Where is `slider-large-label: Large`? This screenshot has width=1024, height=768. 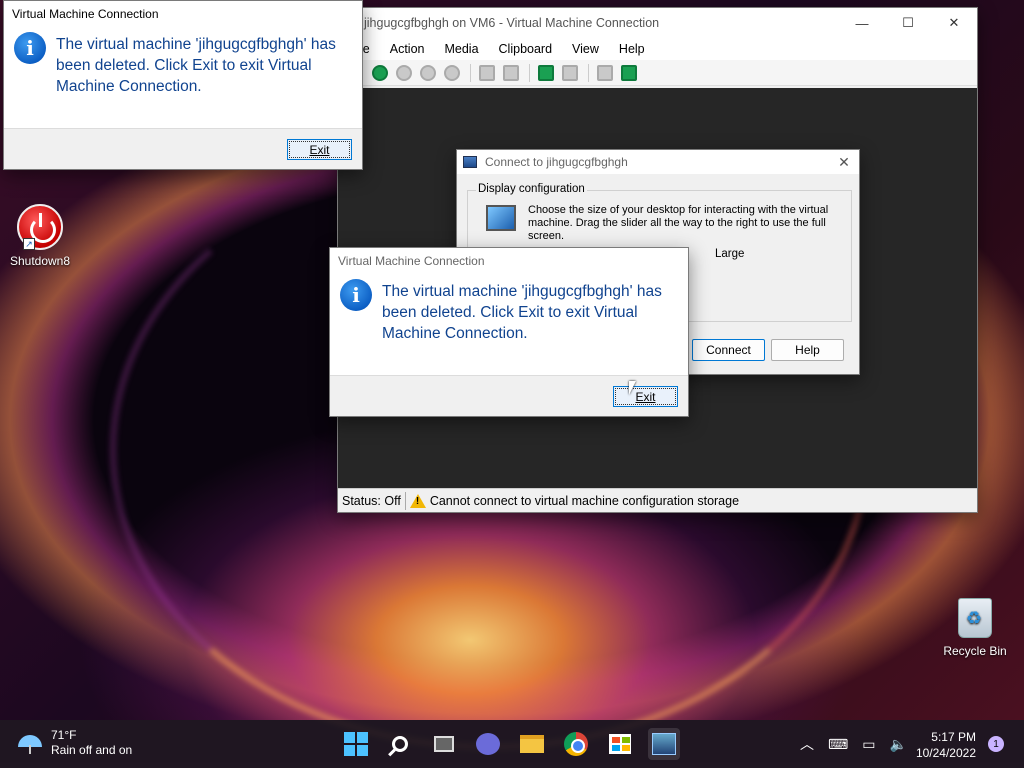
slider-large-label: Large is located at coordinates (730, 254).